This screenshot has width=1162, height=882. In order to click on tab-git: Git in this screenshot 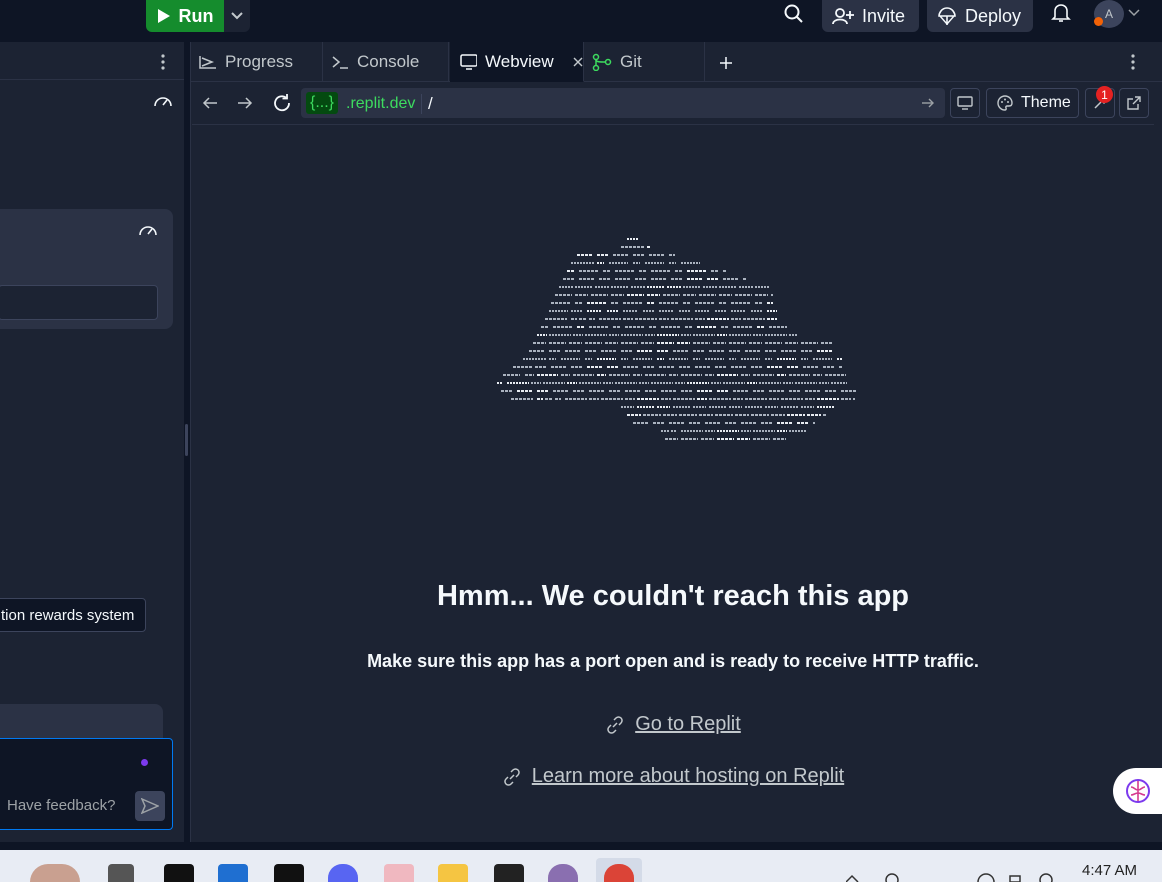, I will do `click(644, 62)`.